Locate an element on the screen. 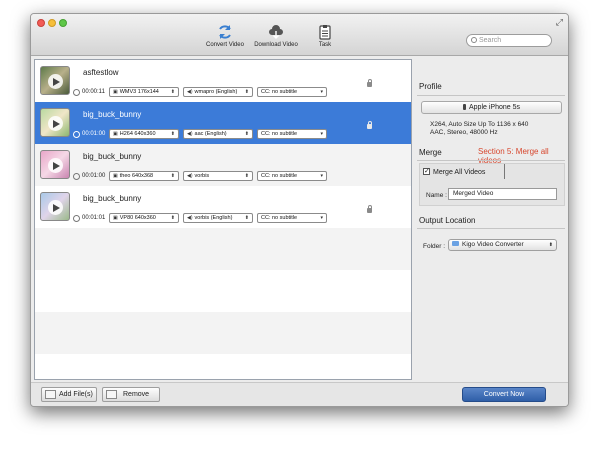 The image size is (600, 450). minimize-window-button is located at coordinates (52, 23).